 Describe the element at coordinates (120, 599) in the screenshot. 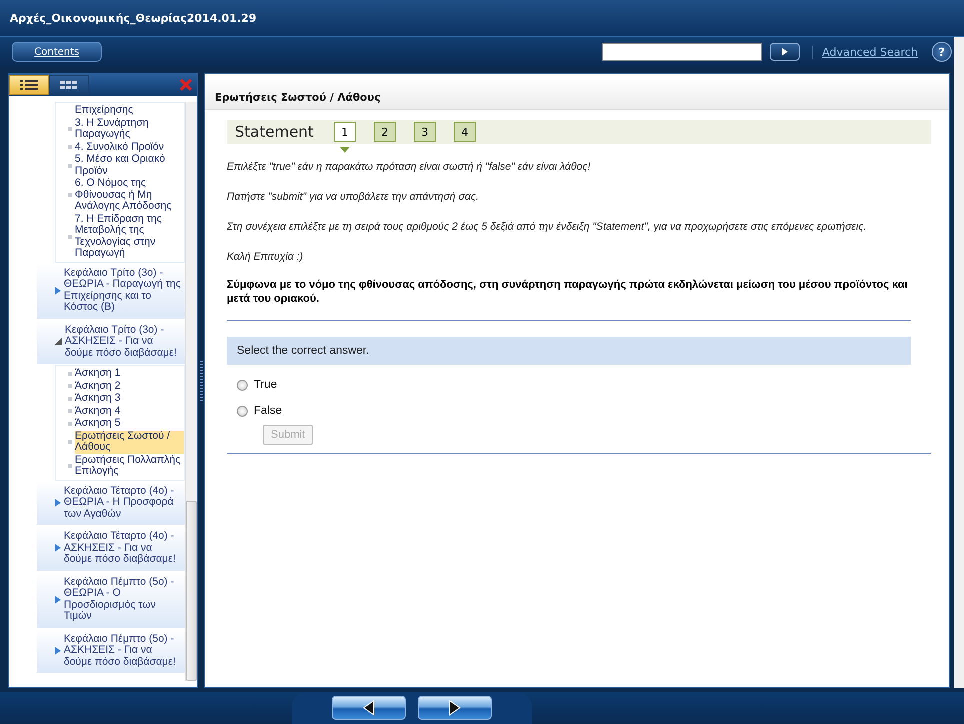

I see `chapter-label: Κεφάλαιο Πέμπτο (5ο) - ΘΕΩΡΙΑ - Ο Προσδιορισμός των Τιμών` at that location.